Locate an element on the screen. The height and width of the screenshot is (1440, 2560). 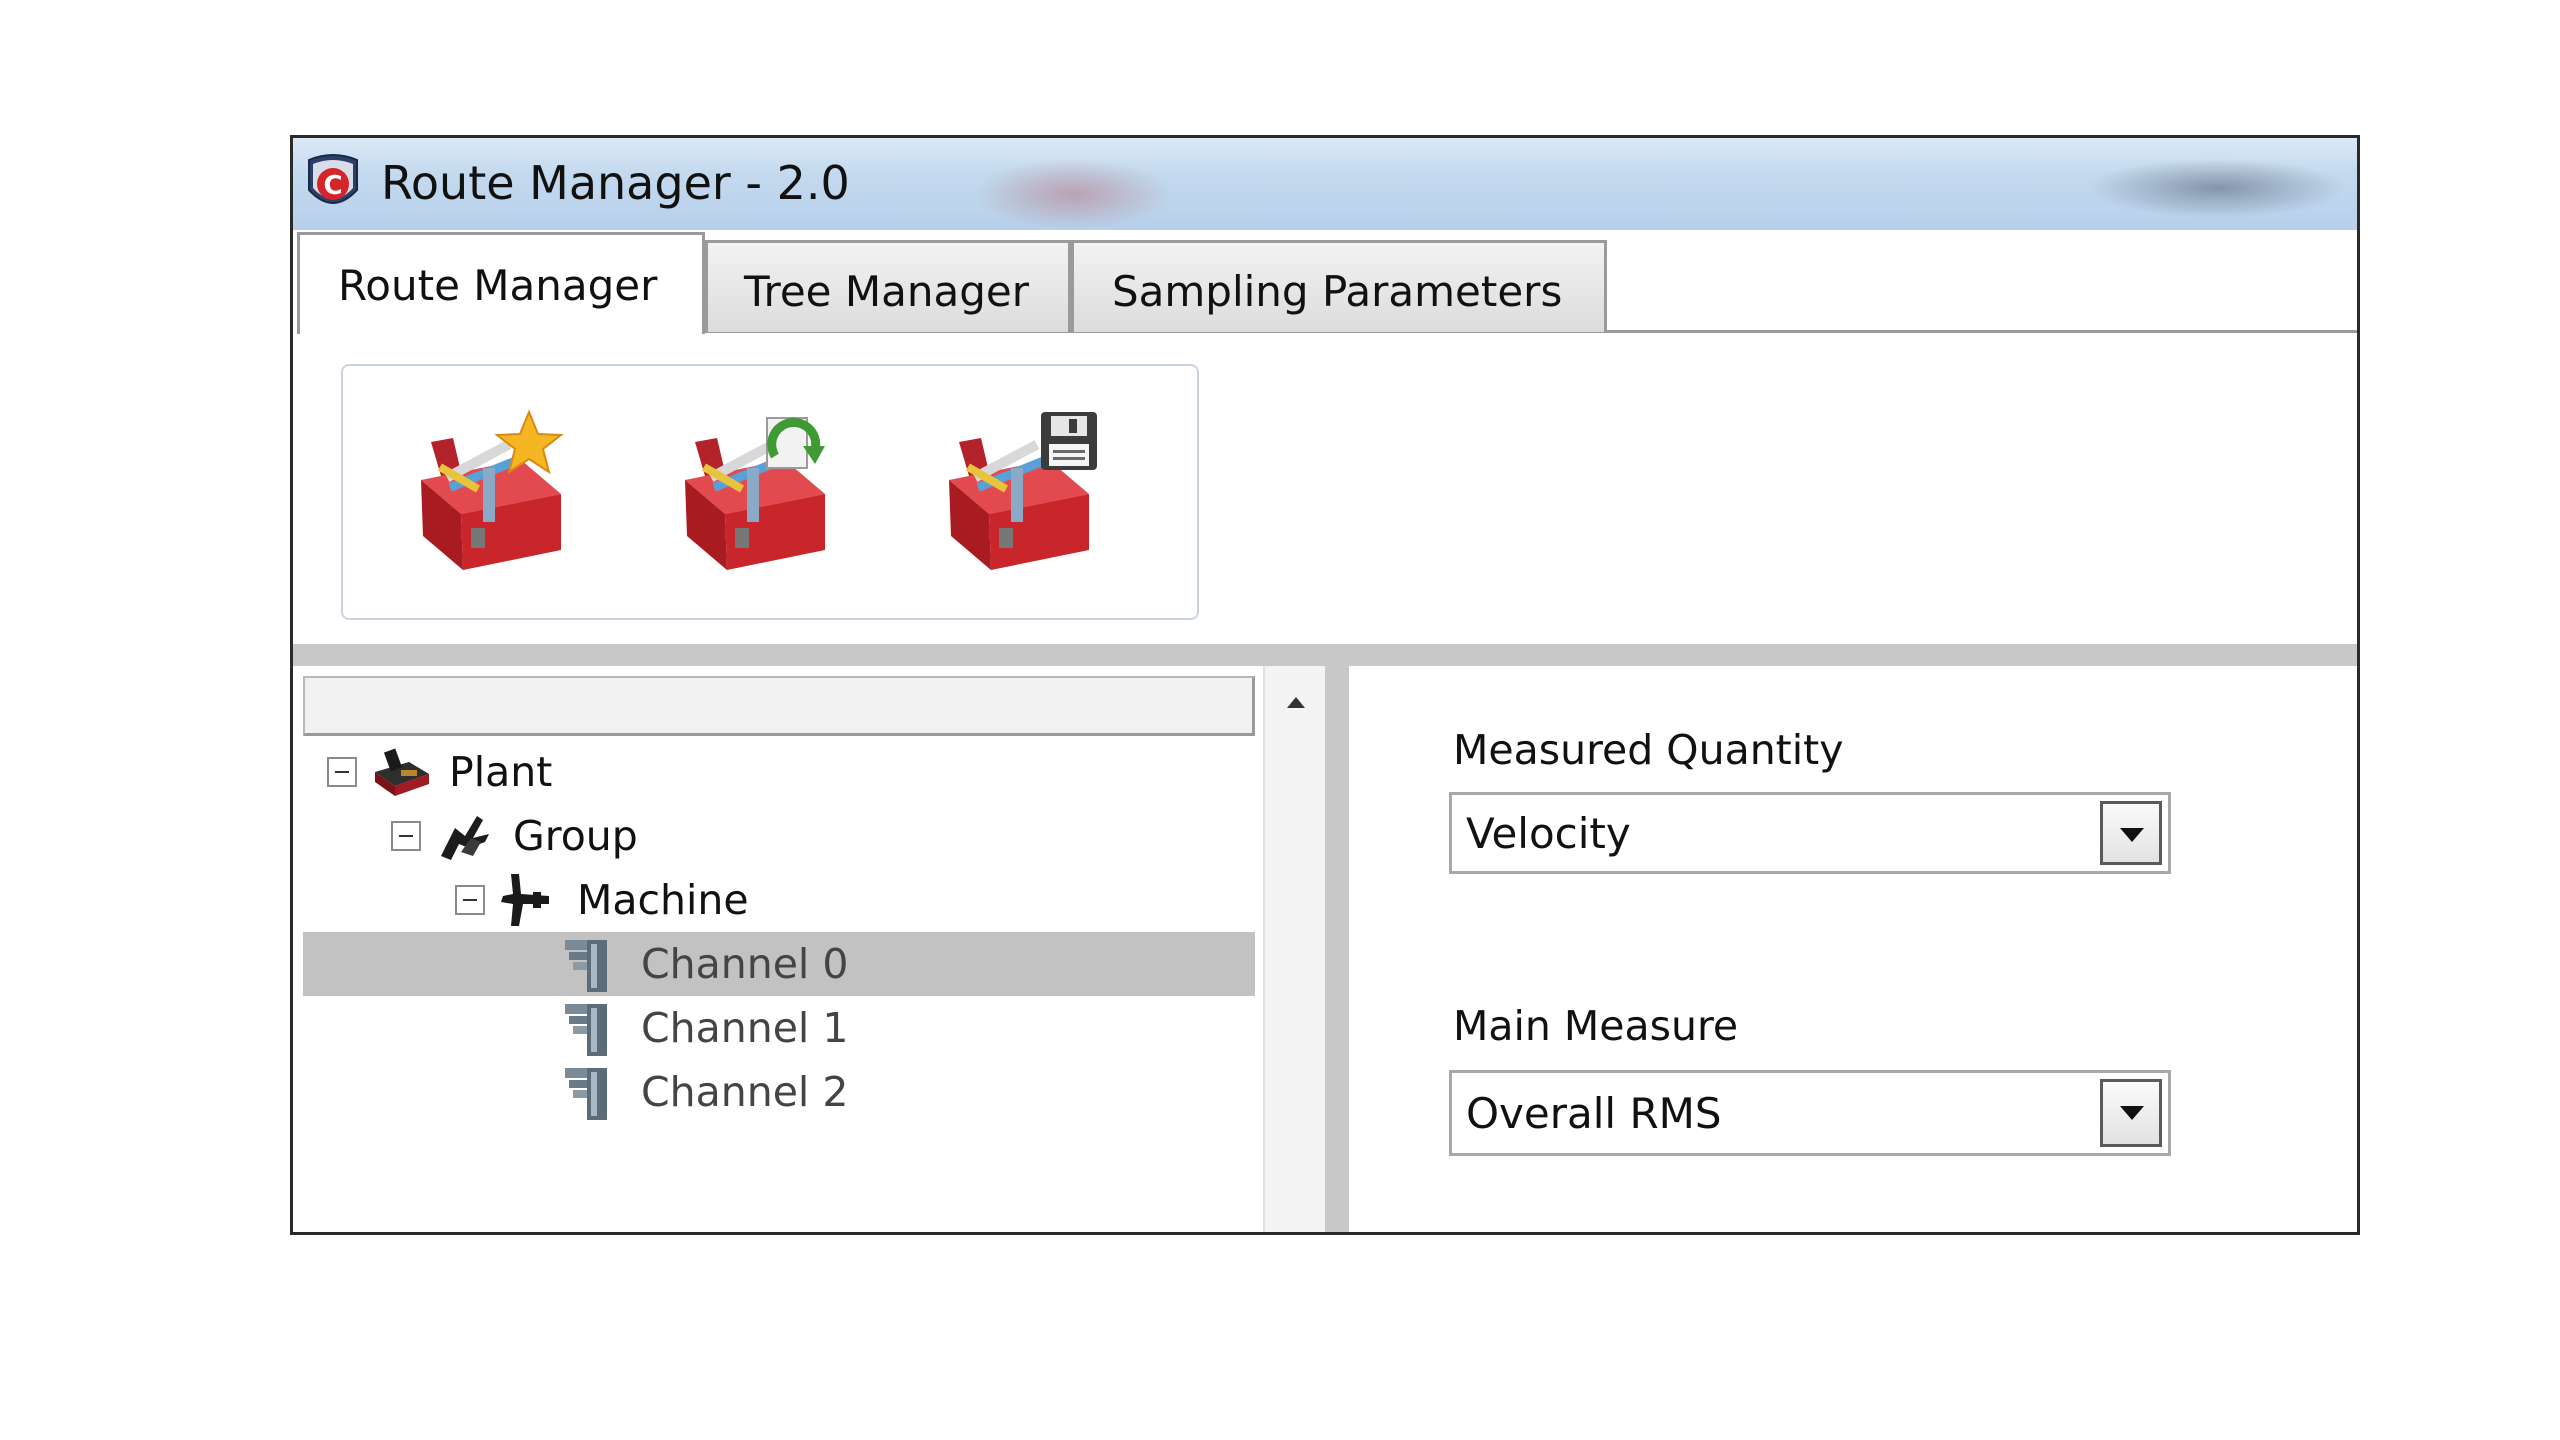
title-bar: C Route Manager - 2.0 is located at coordinates (1325, 185).